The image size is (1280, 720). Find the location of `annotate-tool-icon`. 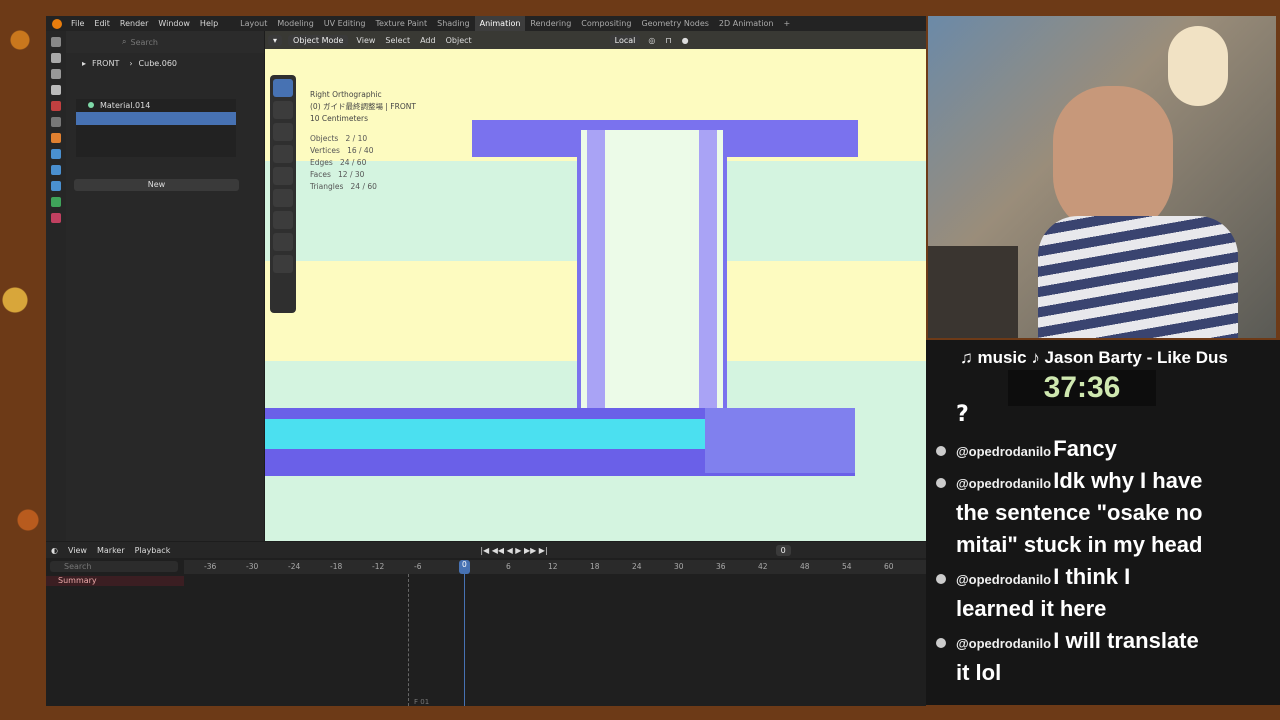

annotate-tool-icon is located at coordinates (283, 220).